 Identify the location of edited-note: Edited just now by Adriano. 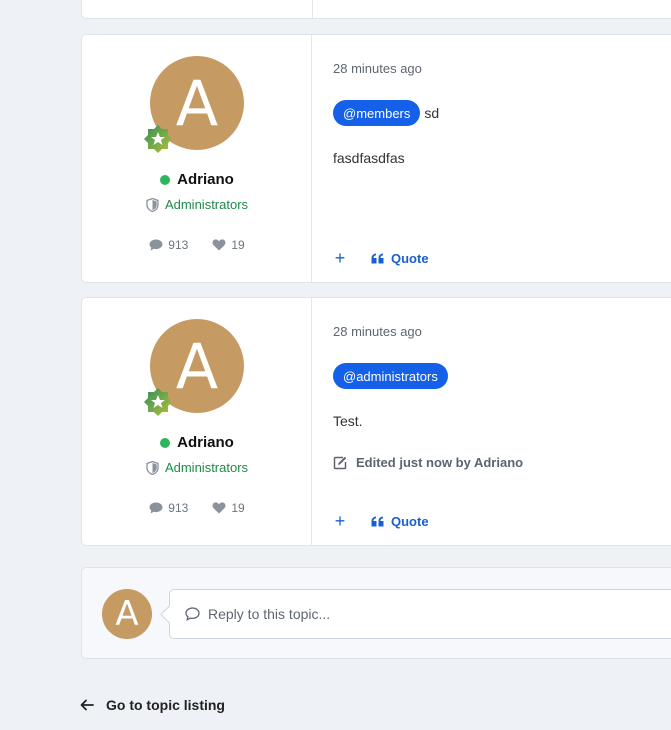
(428, 462).